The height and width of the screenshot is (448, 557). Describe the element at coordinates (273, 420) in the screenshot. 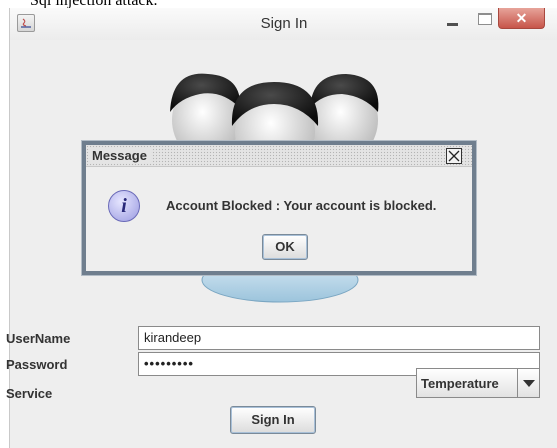

I see `sign-in-button: Sign In` at that location.